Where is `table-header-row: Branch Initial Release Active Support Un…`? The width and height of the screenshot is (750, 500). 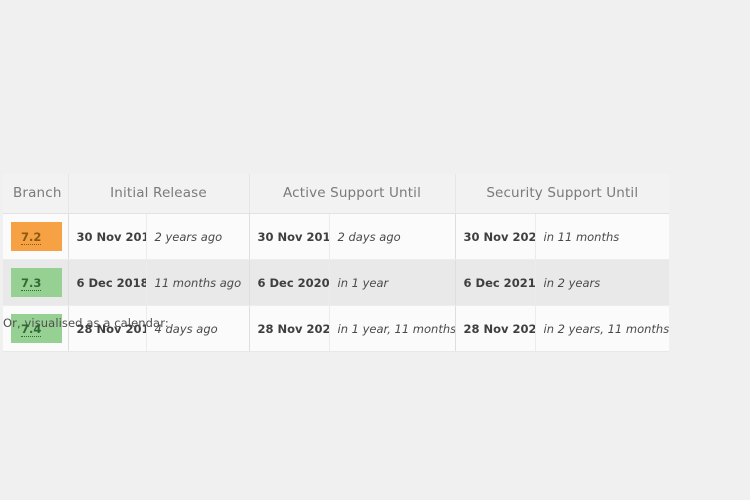 table-header-row: Branch Initial Release Active Support Un… is located at coordinates (336, 194).